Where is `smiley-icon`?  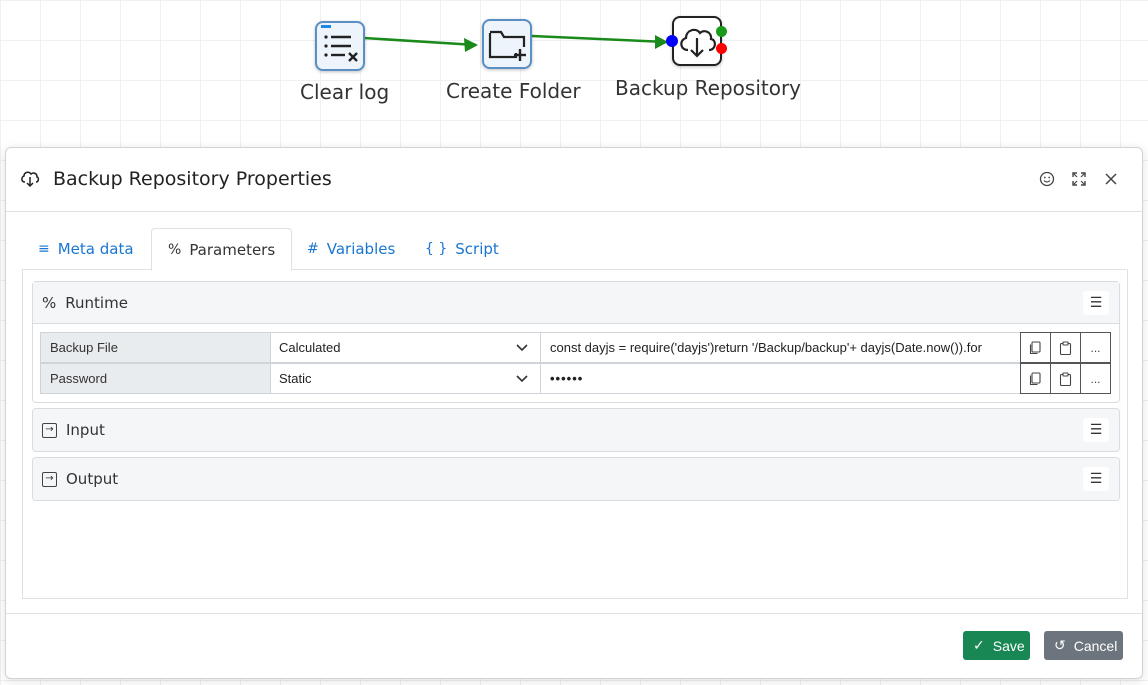 smiley-icon is located at coordinates (1047, 179).